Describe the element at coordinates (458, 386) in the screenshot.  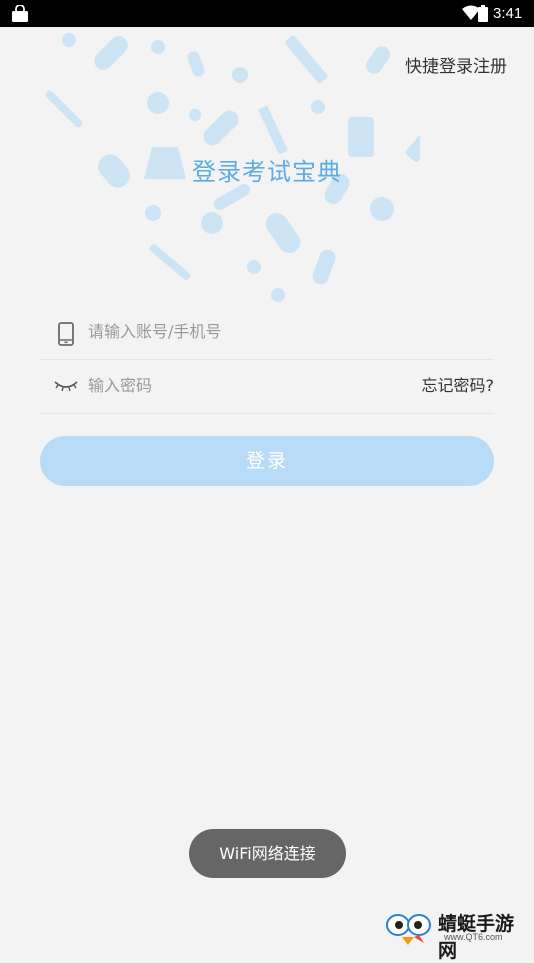
I see `forgot-password-link: 忘记密码?` at that location.